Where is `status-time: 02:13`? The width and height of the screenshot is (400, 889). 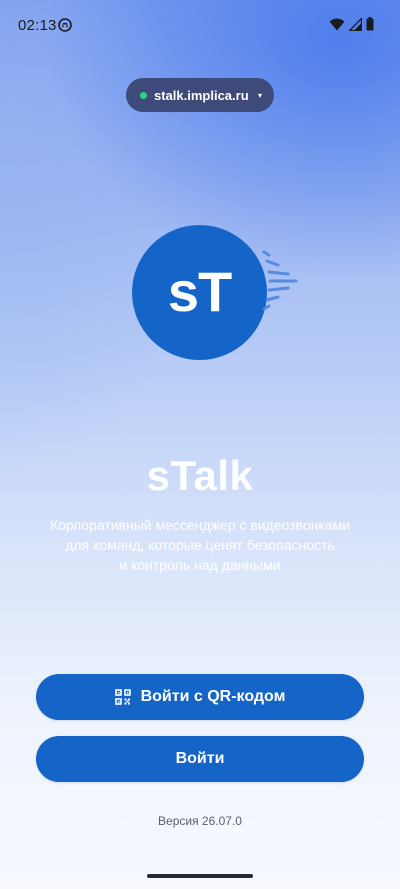 status-time: 02:13 is located at coordinates (37, 25).